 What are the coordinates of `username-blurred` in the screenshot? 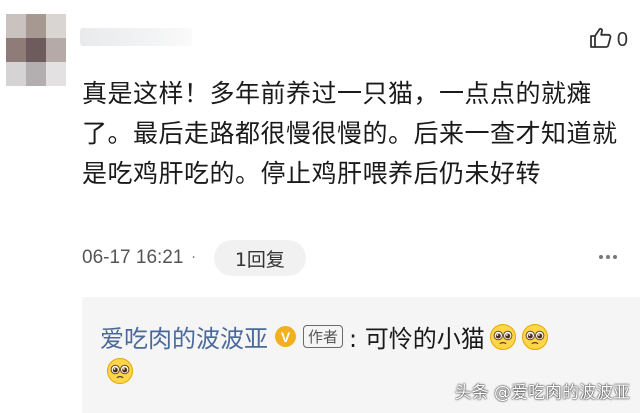 It's located at (136, 37).